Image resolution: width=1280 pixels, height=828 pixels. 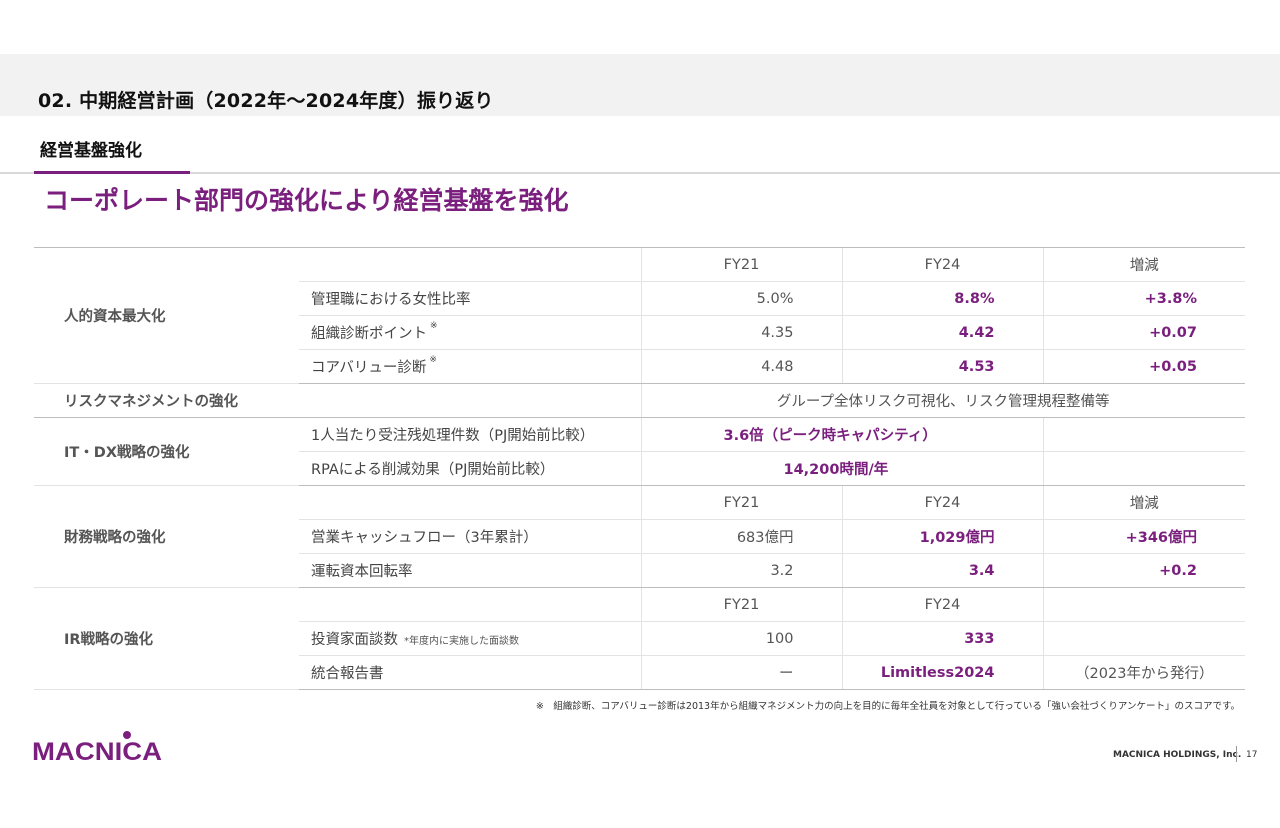 What do you see at coordinates (369, 368) in the screenshot?
I see `row-label: コアバリュー診断` at bounding box center [369, 368].